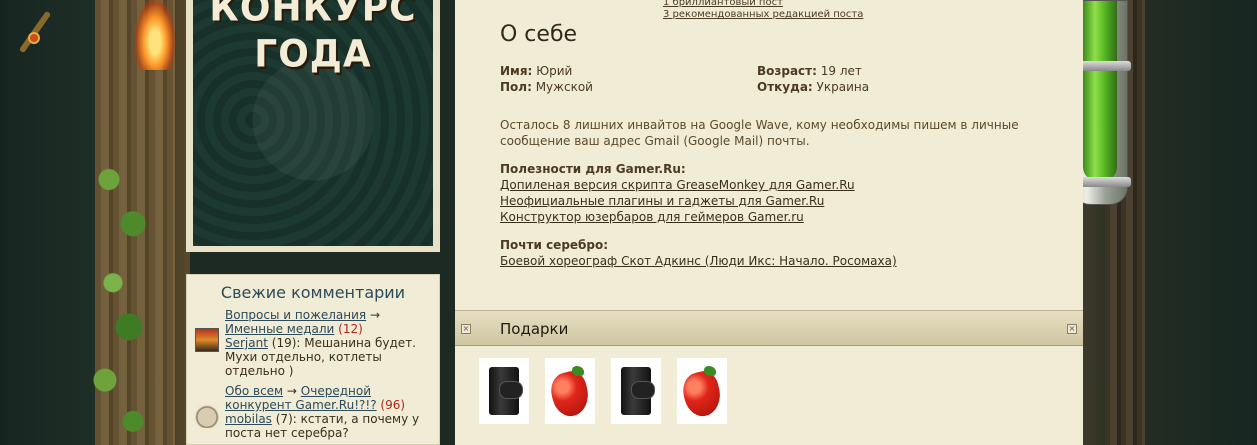 Image resolution: width=1257 pixels, height=445 pixels. What do you see at coordinates (286, 419) in the screenshot?
I see `user-comment-count: (7):` at bounding box center [286, 419].